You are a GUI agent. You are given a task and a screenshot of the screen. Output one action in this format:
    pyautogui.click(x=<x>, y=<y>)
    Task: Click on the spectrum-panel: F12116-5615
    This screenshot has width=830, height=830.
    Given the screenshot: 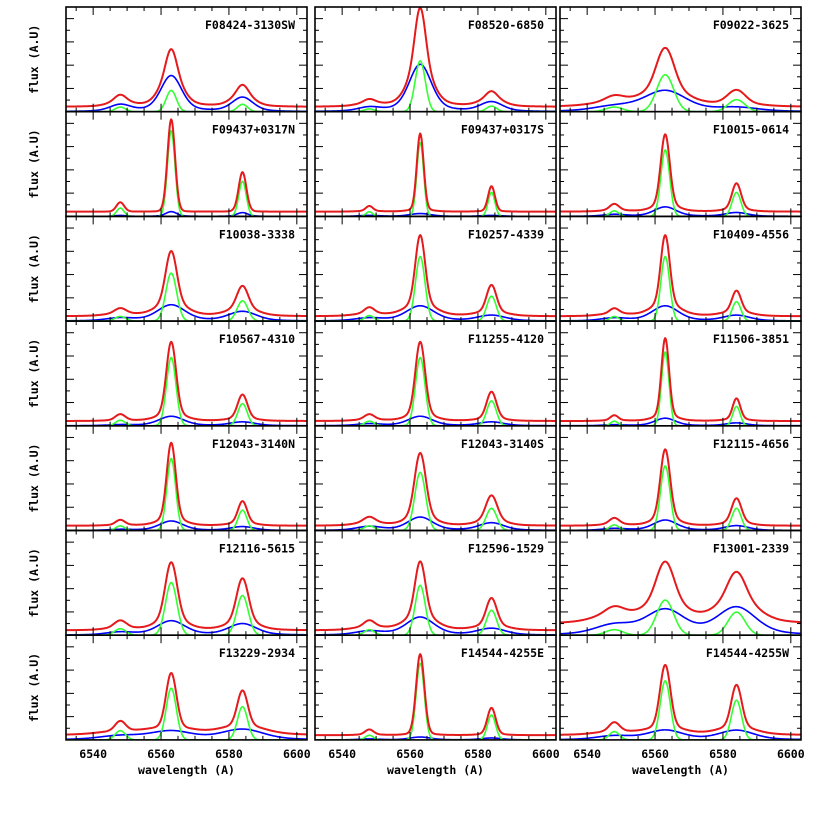 What is the action you would take?
    pyautogui.click(x=186, y=582)
    